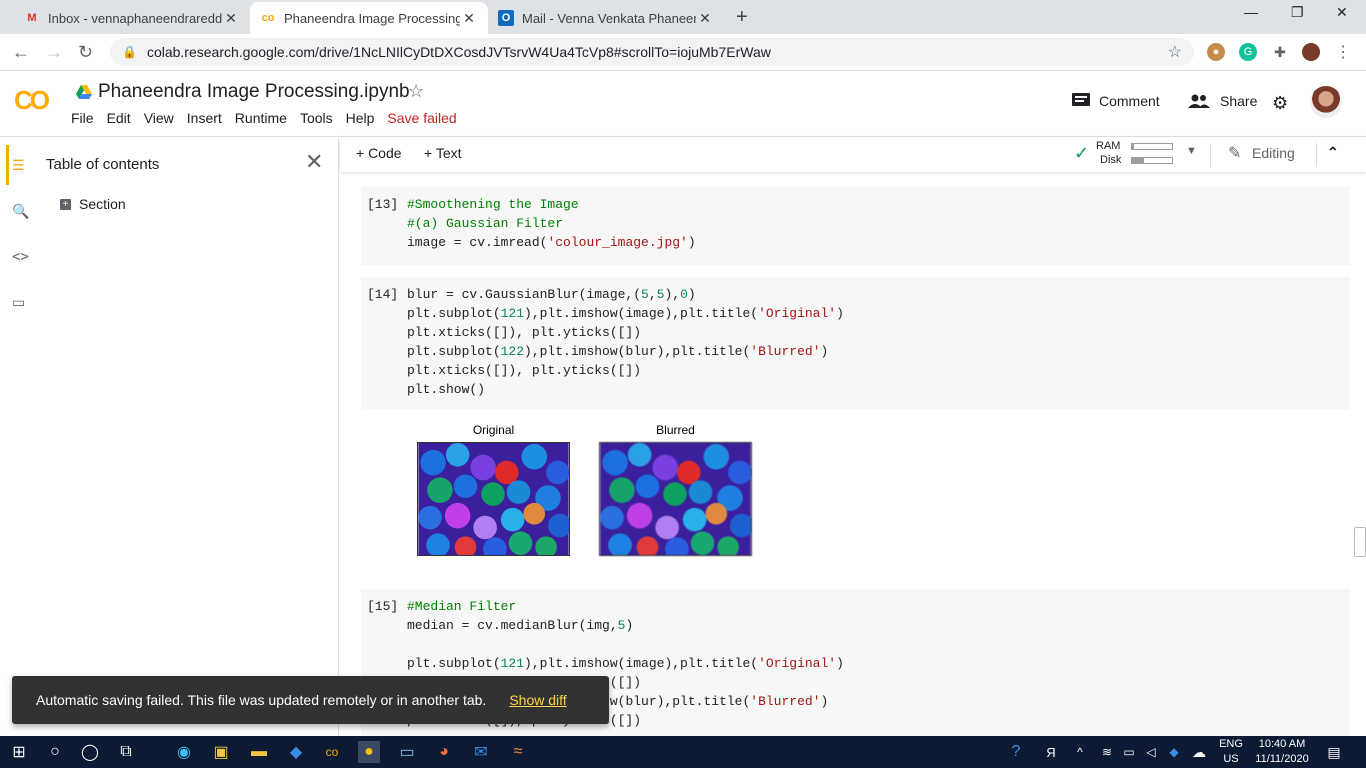  What do you see at coordinates (259, 752) in the screenshot?
I see `file-explorer-icon: ▬` at bounding box center [259, 752].